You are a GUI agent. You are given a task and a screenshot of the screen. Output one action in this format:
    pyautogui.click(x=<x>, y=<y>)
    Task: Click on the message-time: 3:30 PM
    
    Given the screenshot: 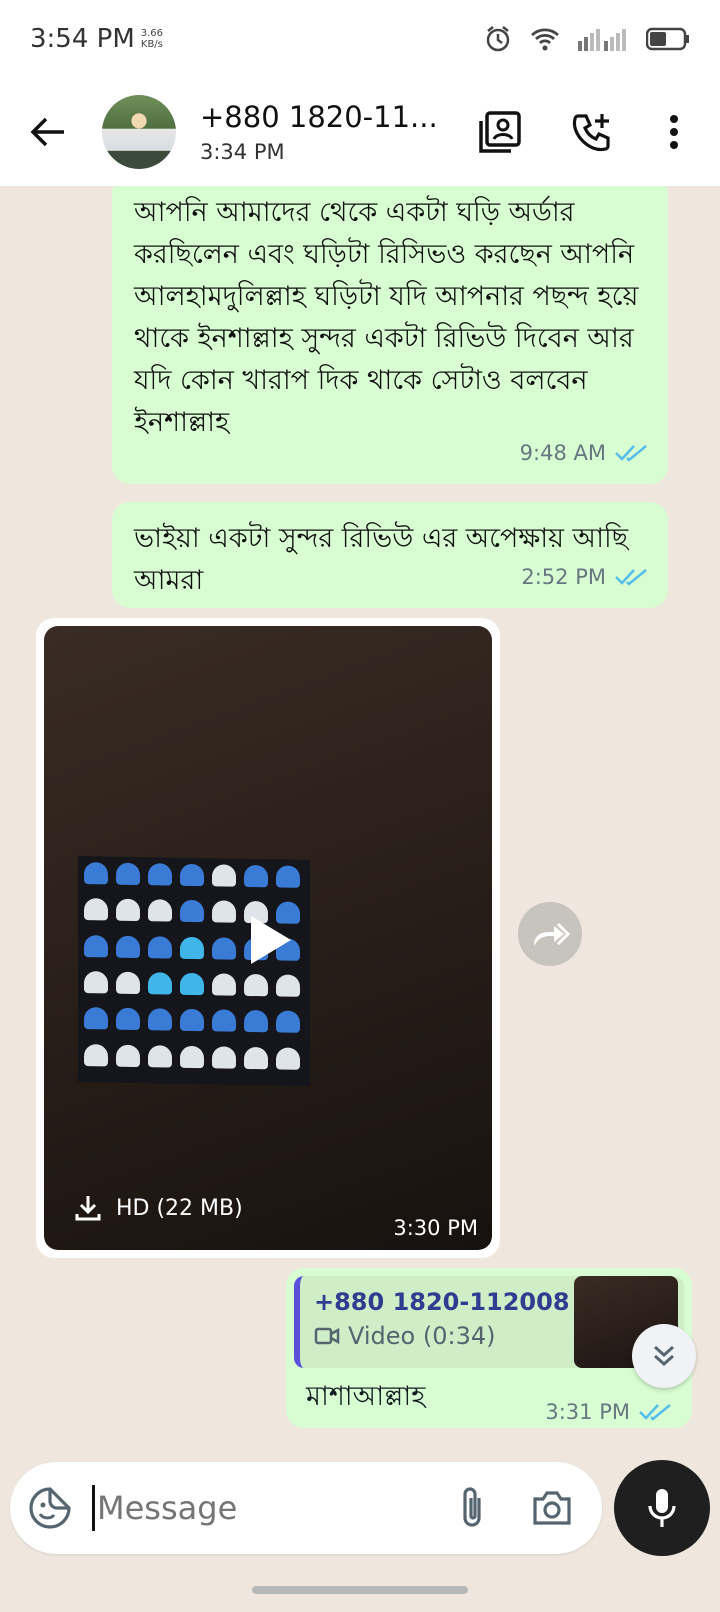 What is the action you would take?
    pyautogui.click(x=435, y=1228)
    